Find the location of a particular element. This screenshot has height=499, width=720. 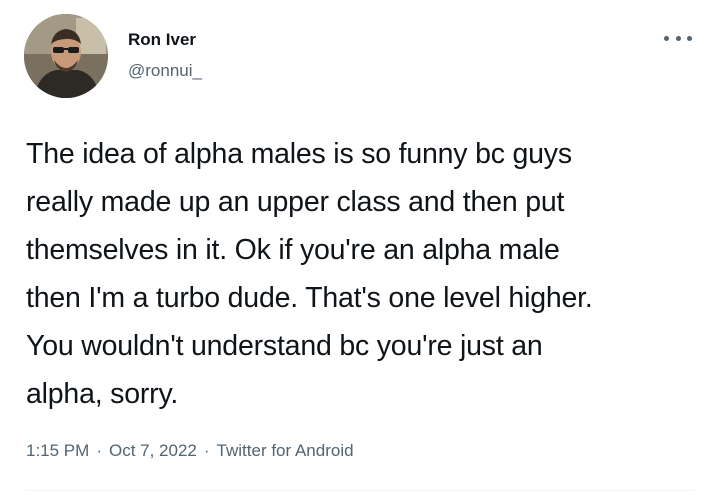

author-handle: @ronnui_ is located at coordinates (165, 71).